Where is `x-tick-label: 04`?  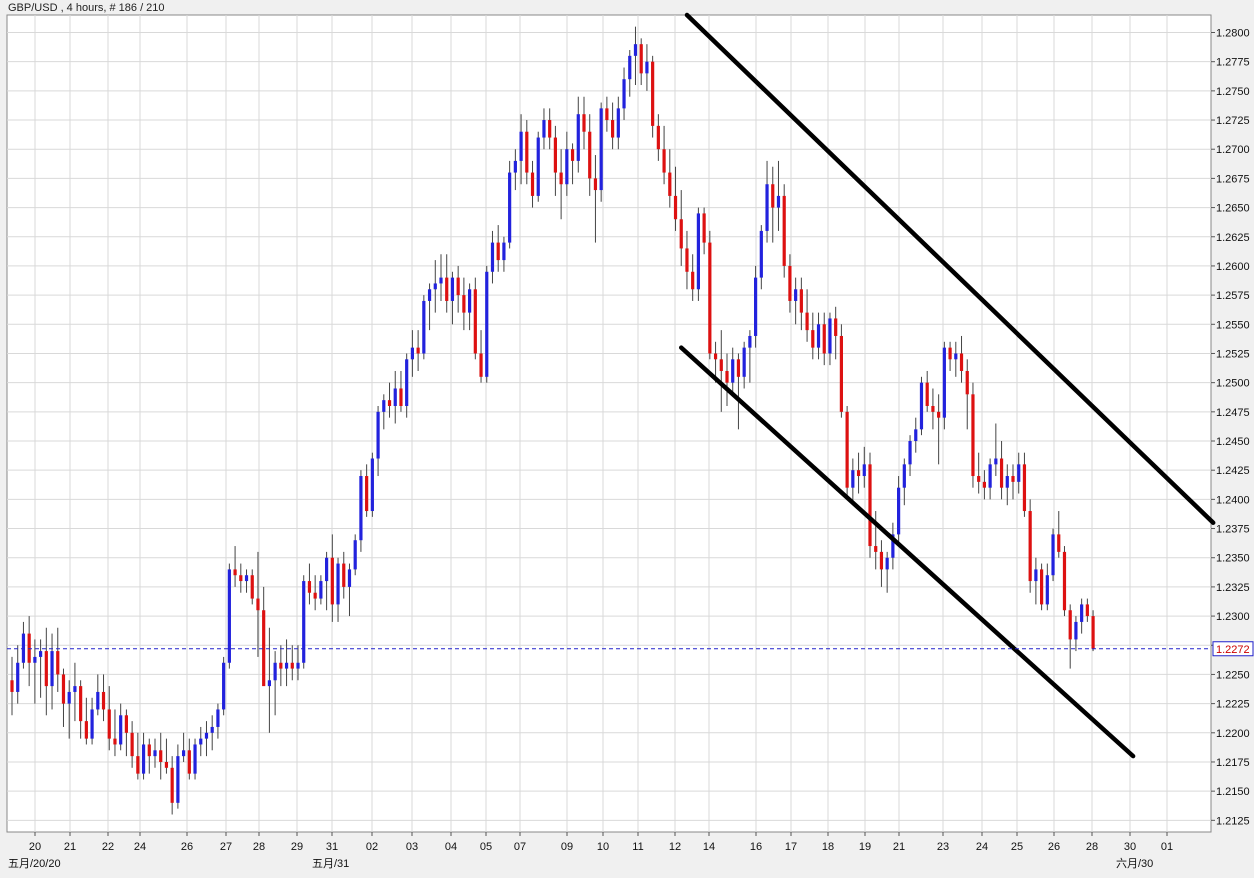 x-tick-label: 04 is located at coordinates (451, 847).